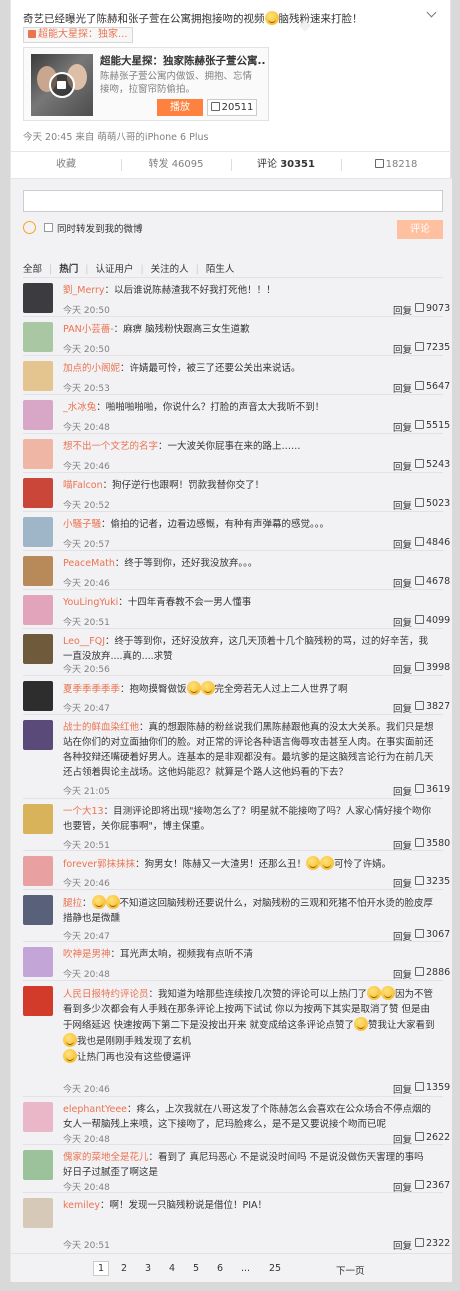 The image size is (460, 1291). Describe the element at coordinates (434, 881) in the screenshot. I see `comment-like-button: 3235` at that location.